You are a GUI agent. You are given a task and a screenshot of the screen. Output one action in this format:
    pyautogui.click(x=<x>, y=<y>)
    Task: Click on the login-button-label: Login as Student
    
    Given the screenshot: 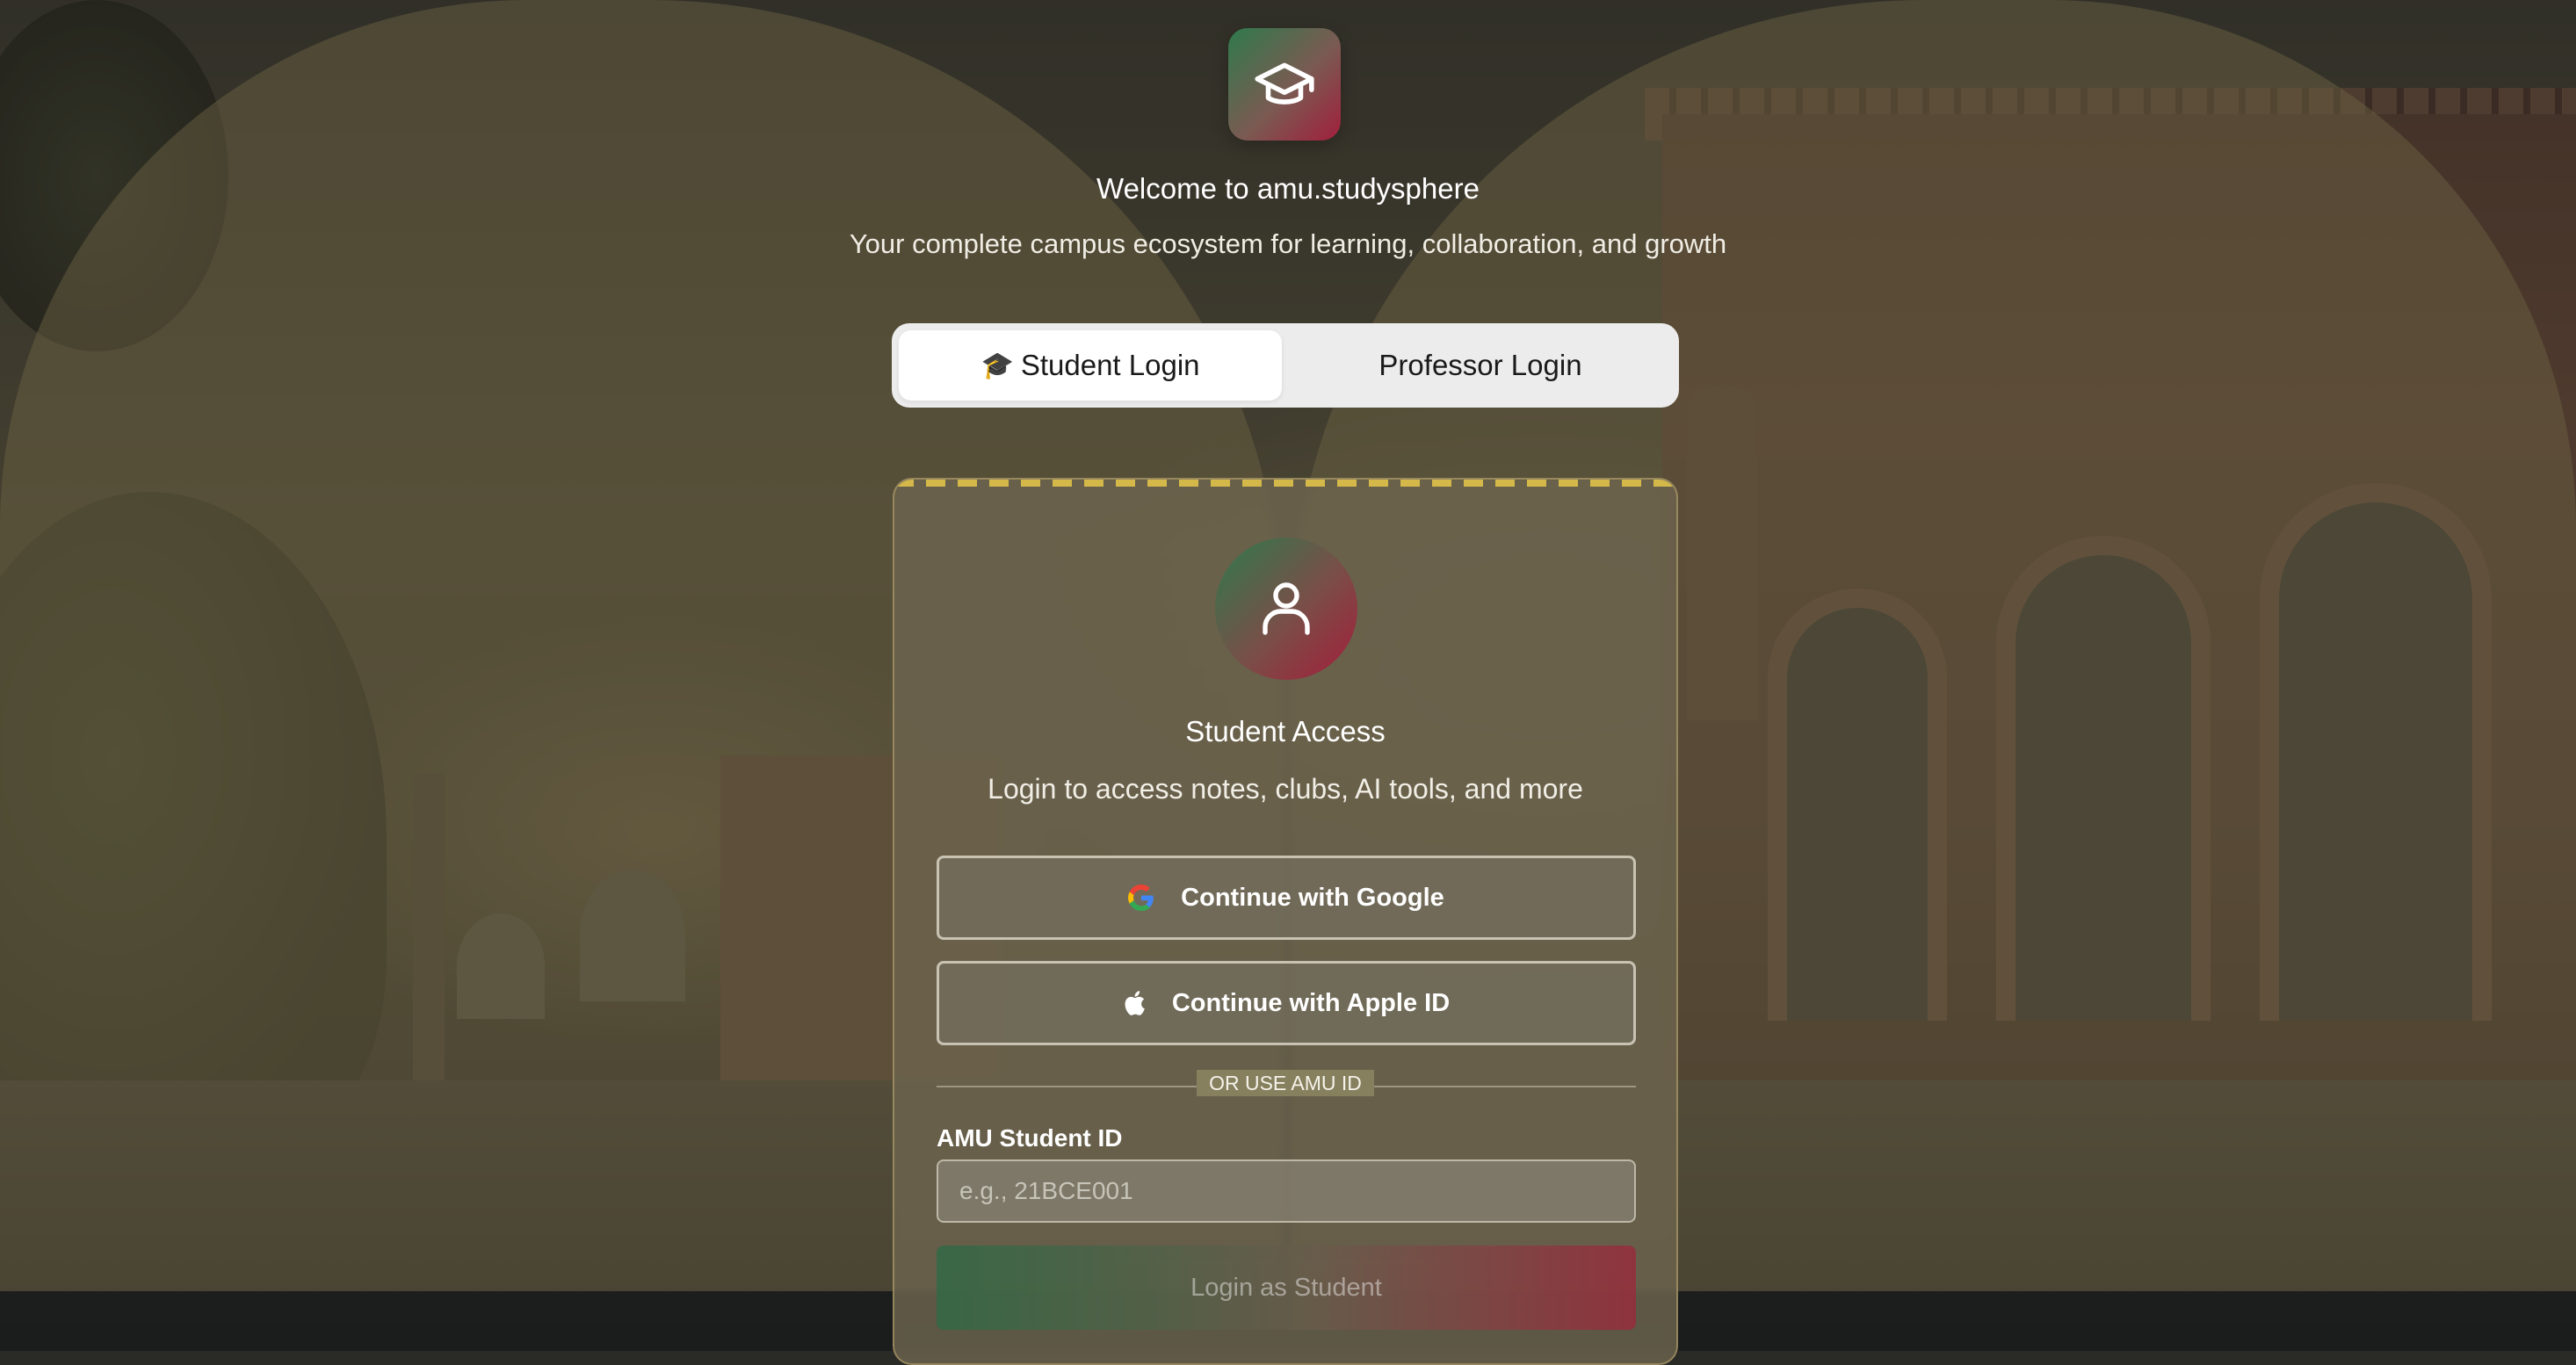 What is the action you would take?
    pyautogui.click(x=1286, y=1287)
    